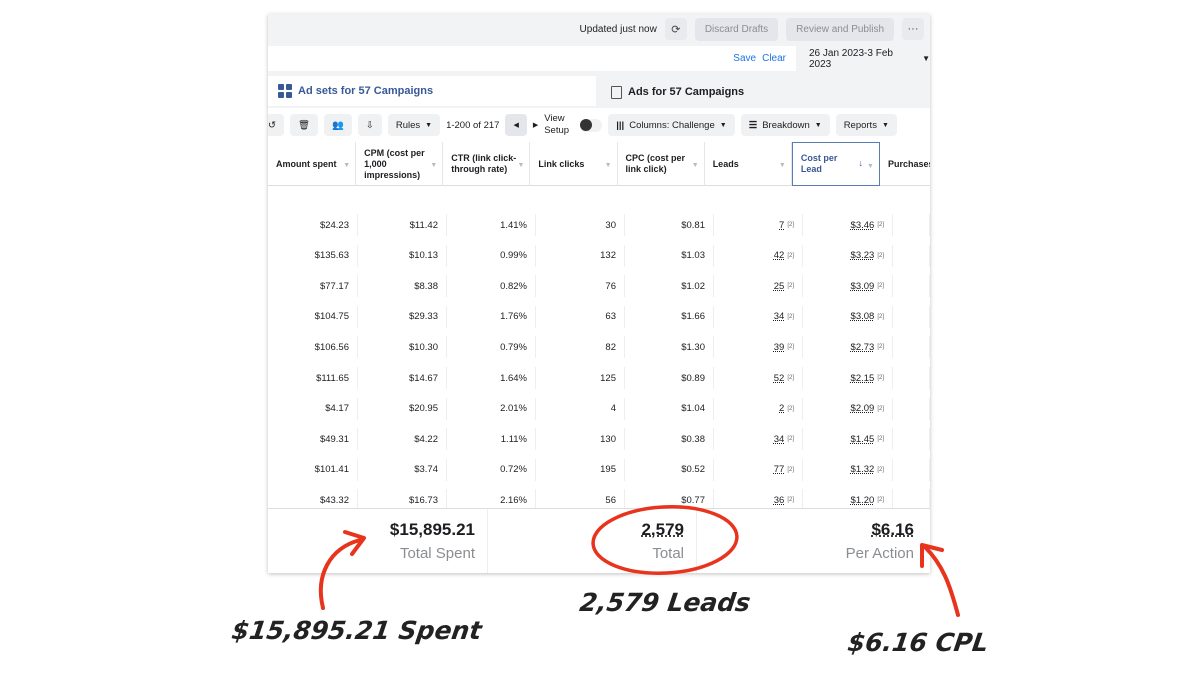  Describe the element at coordinates (369, 125) in the screenshot. I see `export-icon: ⇩` at that location.